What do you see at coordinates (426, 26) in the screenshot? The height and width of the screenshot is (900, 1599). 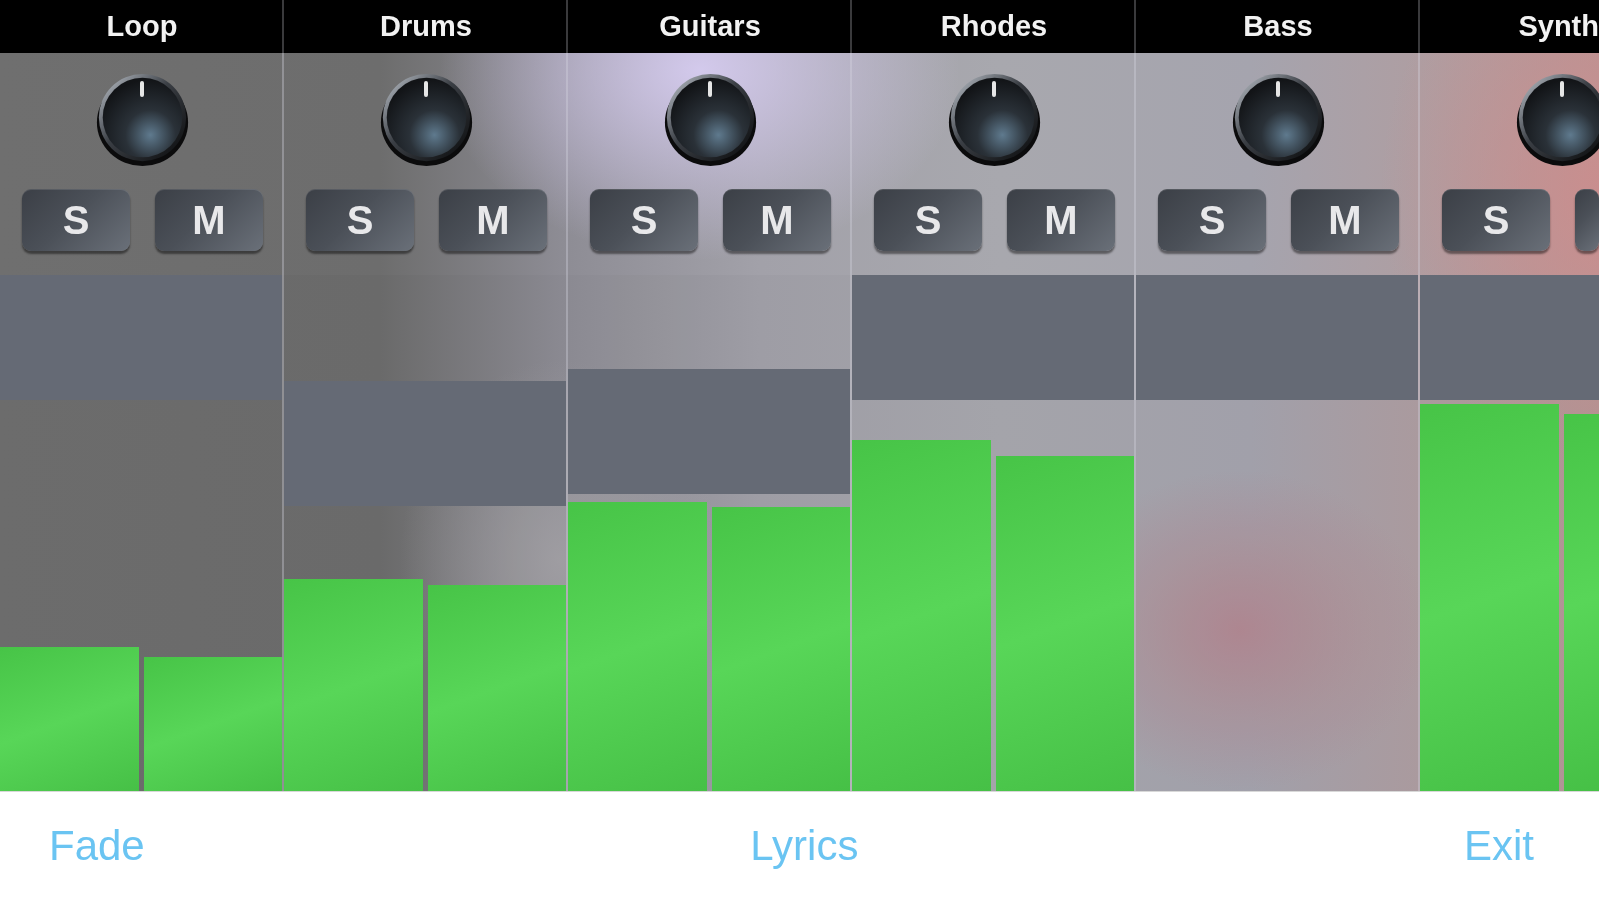 I see `channel-name: Drums` at bounding box center [426, 26].